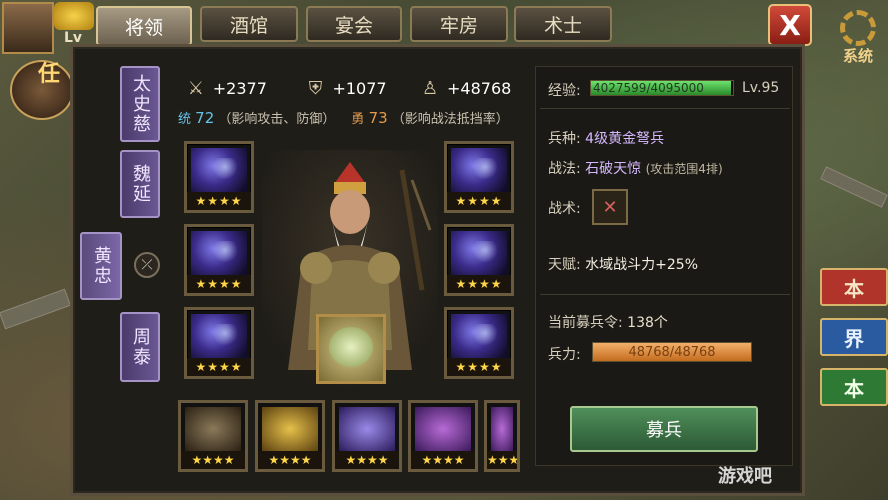  Describe the element at coordinates (564, 139) in the screenshot. I see `unit-label: 兵种:` at that location.